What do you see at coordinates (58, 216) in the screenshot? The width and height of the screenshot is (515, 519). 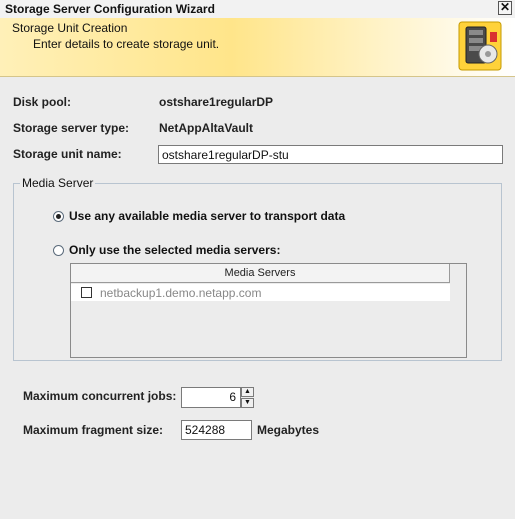 I see `radio-any-indicator` at bounding box center [58, 216].